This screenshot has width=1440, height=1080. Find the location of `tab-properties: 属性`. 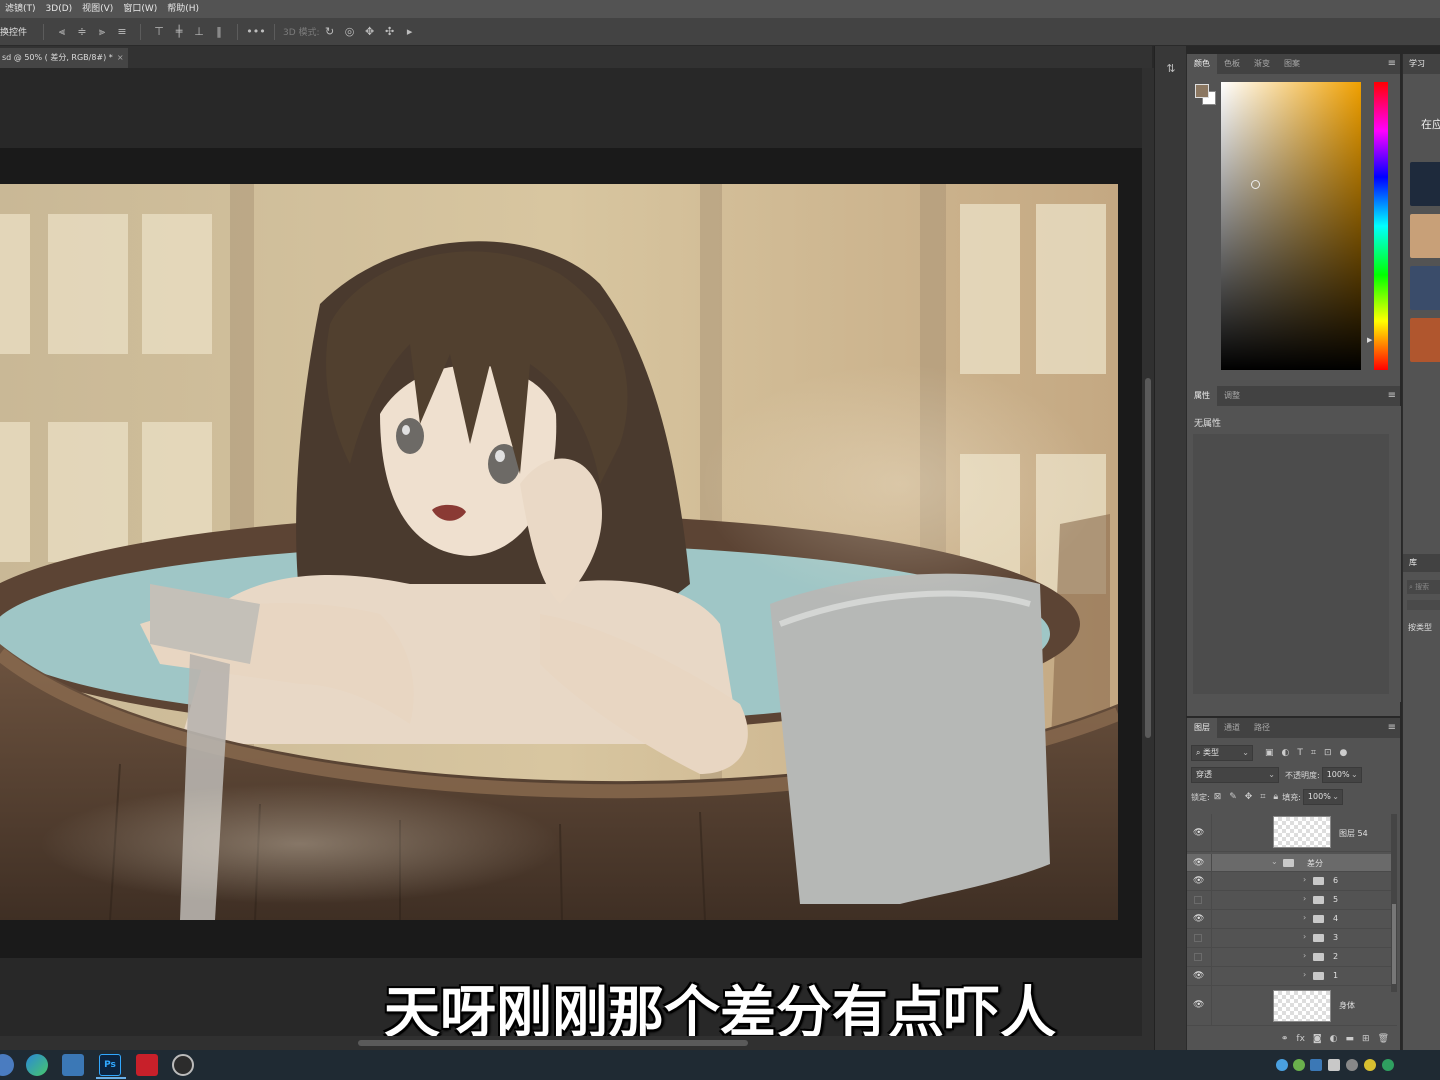

tab-properties: 属性 is located at coordinates (1202, 396).